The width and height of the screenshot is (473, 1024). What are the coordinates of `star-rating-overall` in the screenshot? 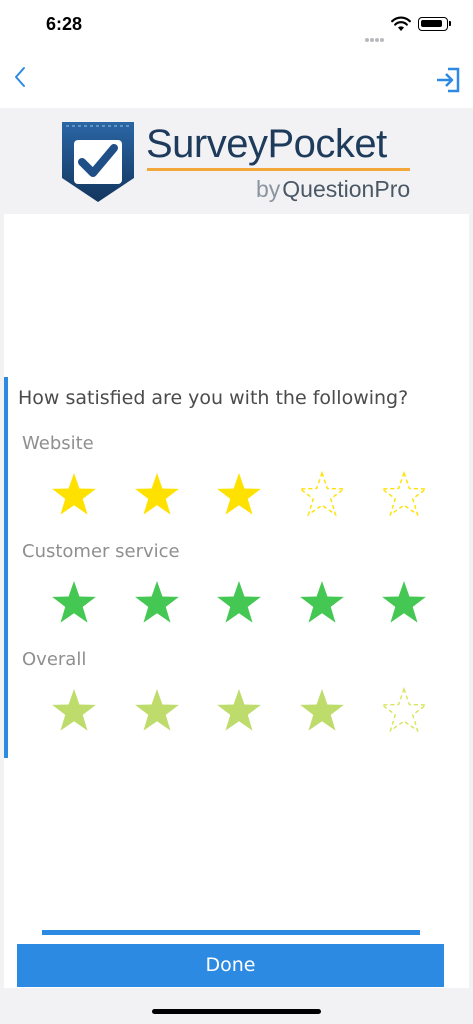 It's located at (250, 712).